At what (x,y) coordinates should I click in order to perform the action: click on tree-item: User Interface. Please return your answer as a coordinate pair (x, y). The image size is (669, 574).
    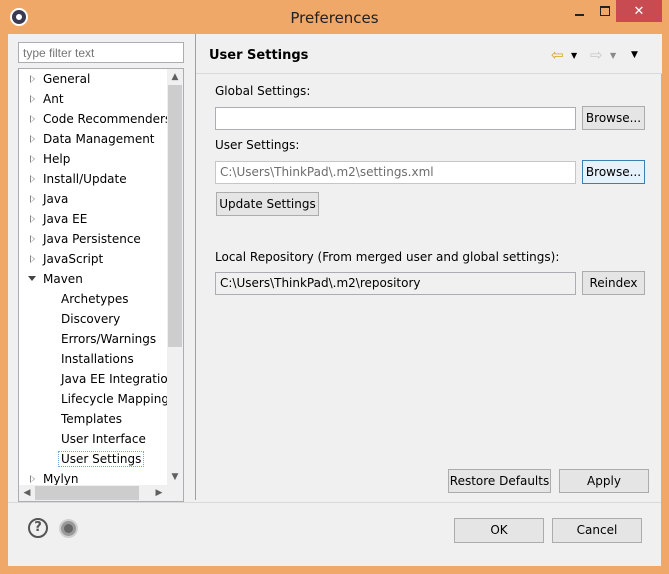
    Looking at the image, I should click on (103, 439).